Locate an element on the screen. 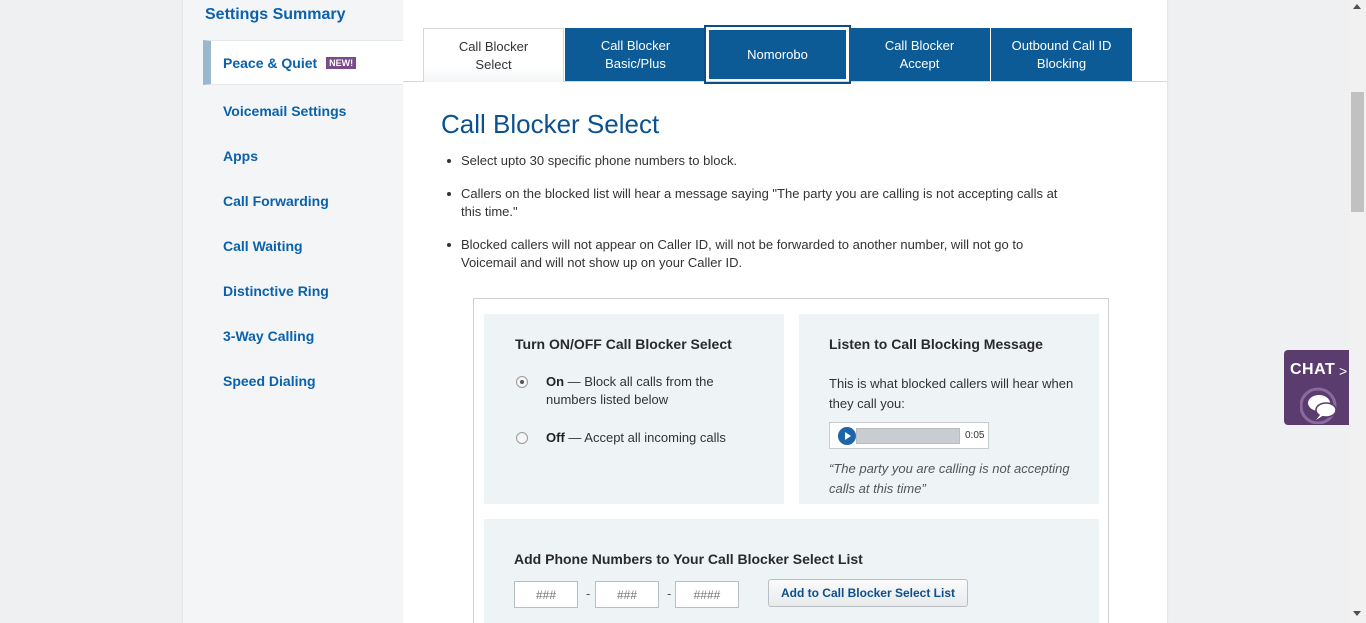 The height and width of the screenshot is (623, 1366). chat-bubble-icon is located at coordinates (1318, 405).